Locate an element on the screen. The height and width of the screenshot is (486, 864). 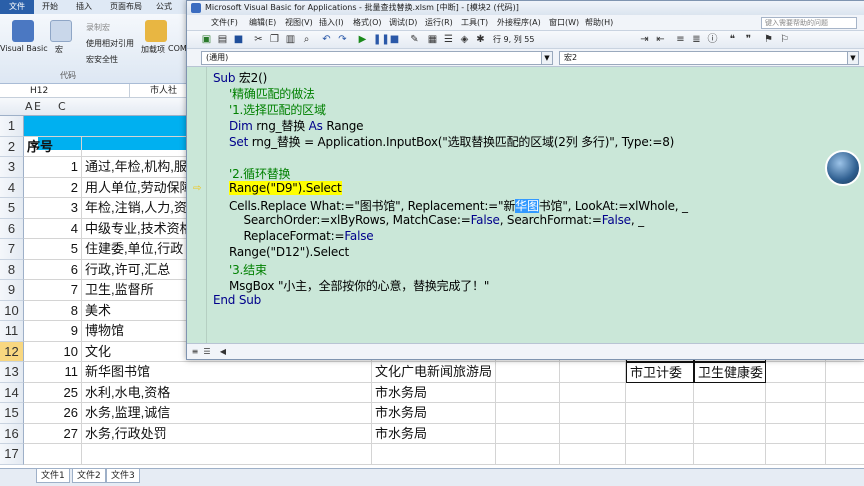
row-header-6: 6 is located at coordinates (12, 228).